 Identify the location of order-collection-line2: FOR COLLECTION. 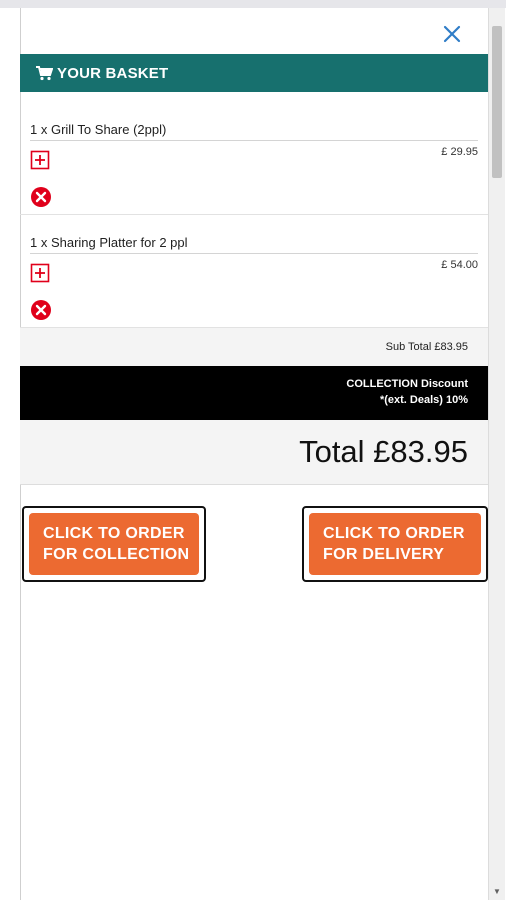
(116, 554).